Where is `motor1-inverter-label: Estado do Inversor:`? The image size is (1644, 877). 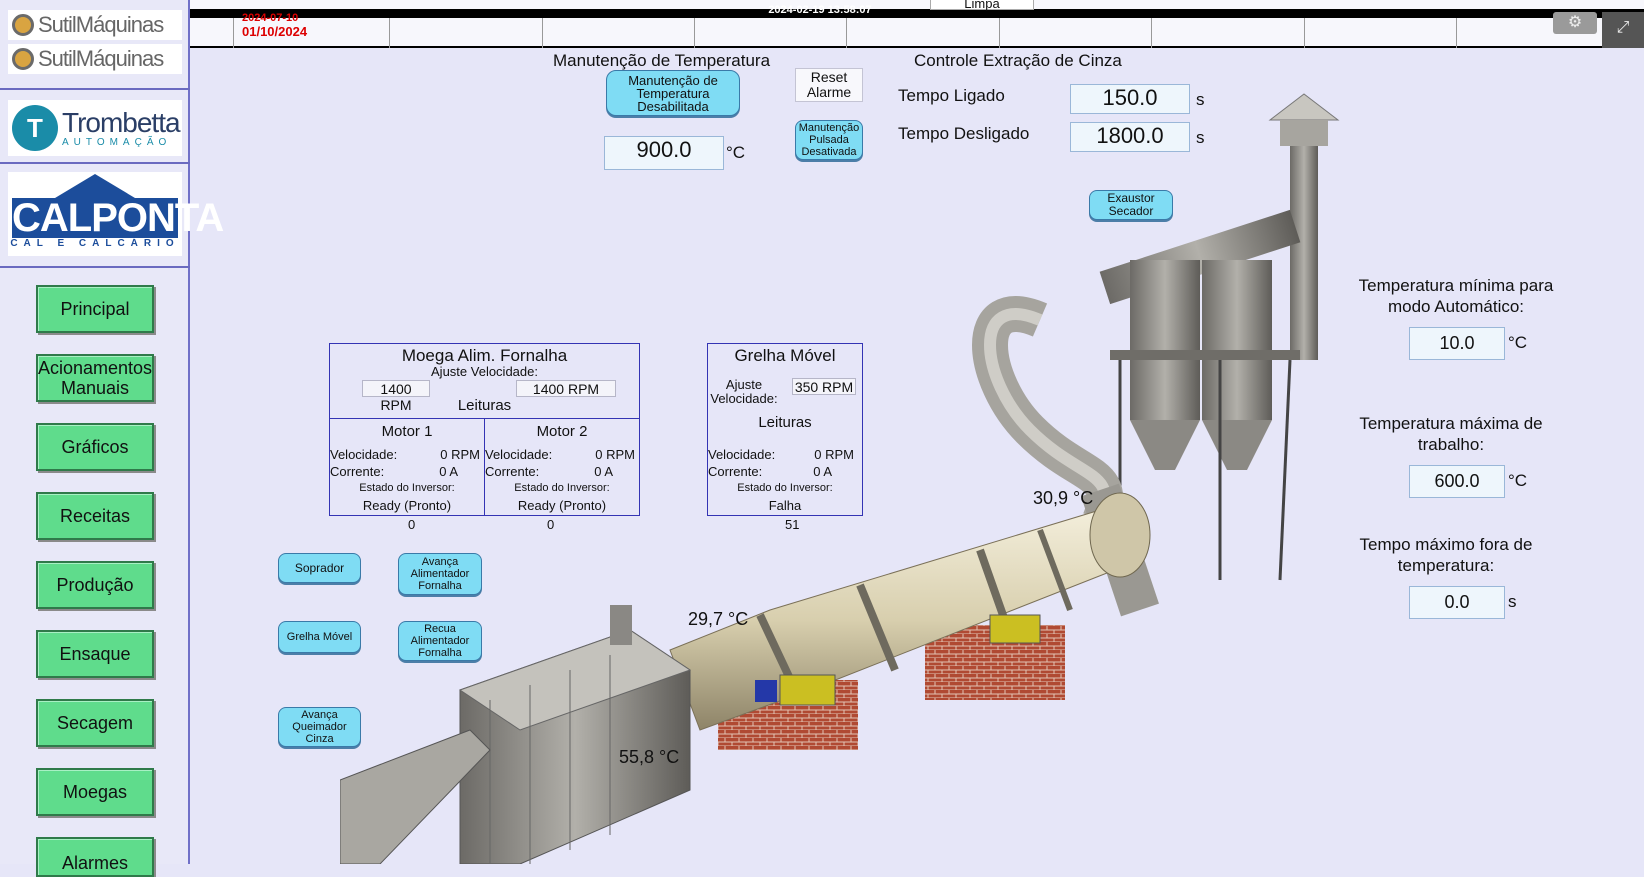 motor1-inverter-label: Estado do Inversor: is located at coordinates (407, 488).